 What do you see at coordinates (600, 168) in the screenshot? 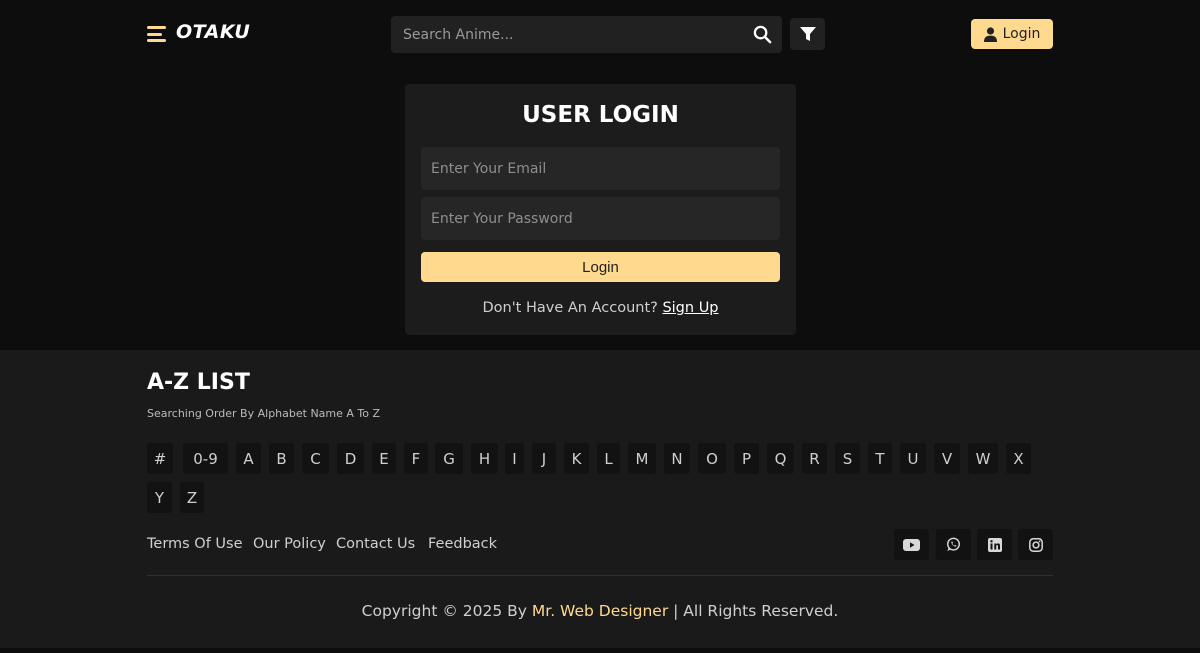
I see `email-field` at bounding box center [600, 168].